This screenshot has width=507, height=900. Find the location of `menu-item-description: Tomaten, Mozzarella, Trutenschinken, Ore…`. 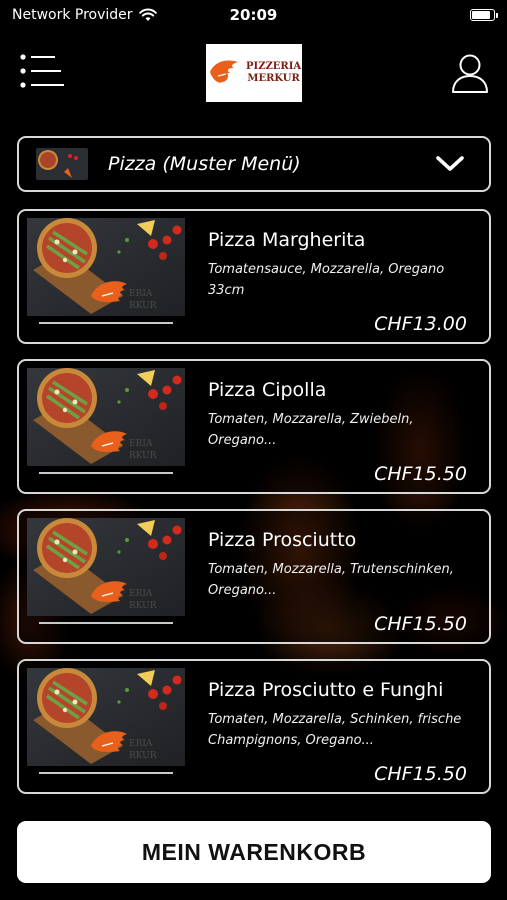

menu-item-description: Tomaten, Mozzarella, Trutenschinken, Ore… is located at coordinates (331, 580).